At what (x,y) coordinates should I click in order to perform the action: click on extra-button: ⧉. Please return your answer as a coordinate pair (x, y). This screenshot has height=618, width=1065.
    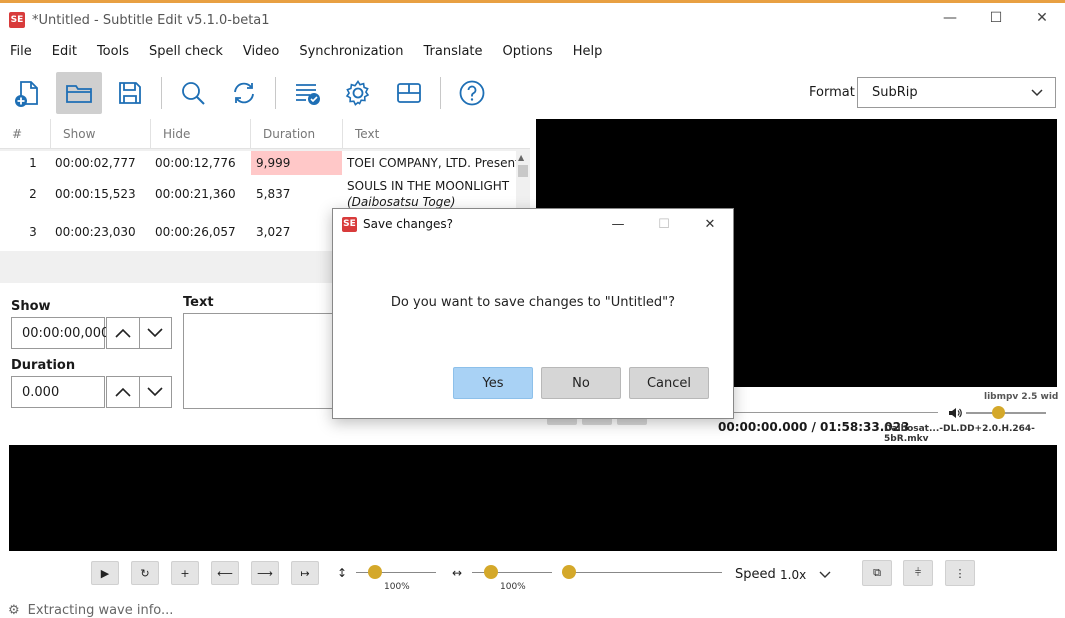
    Looking at the image, I should click on (877, 573).